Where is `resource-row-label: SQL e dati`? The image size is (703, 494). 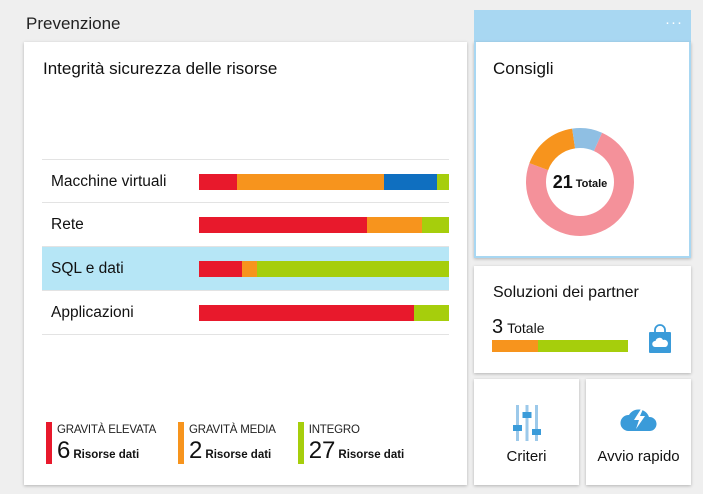
resource-row-label: SQL e dati is located at coordinates (87, 268).